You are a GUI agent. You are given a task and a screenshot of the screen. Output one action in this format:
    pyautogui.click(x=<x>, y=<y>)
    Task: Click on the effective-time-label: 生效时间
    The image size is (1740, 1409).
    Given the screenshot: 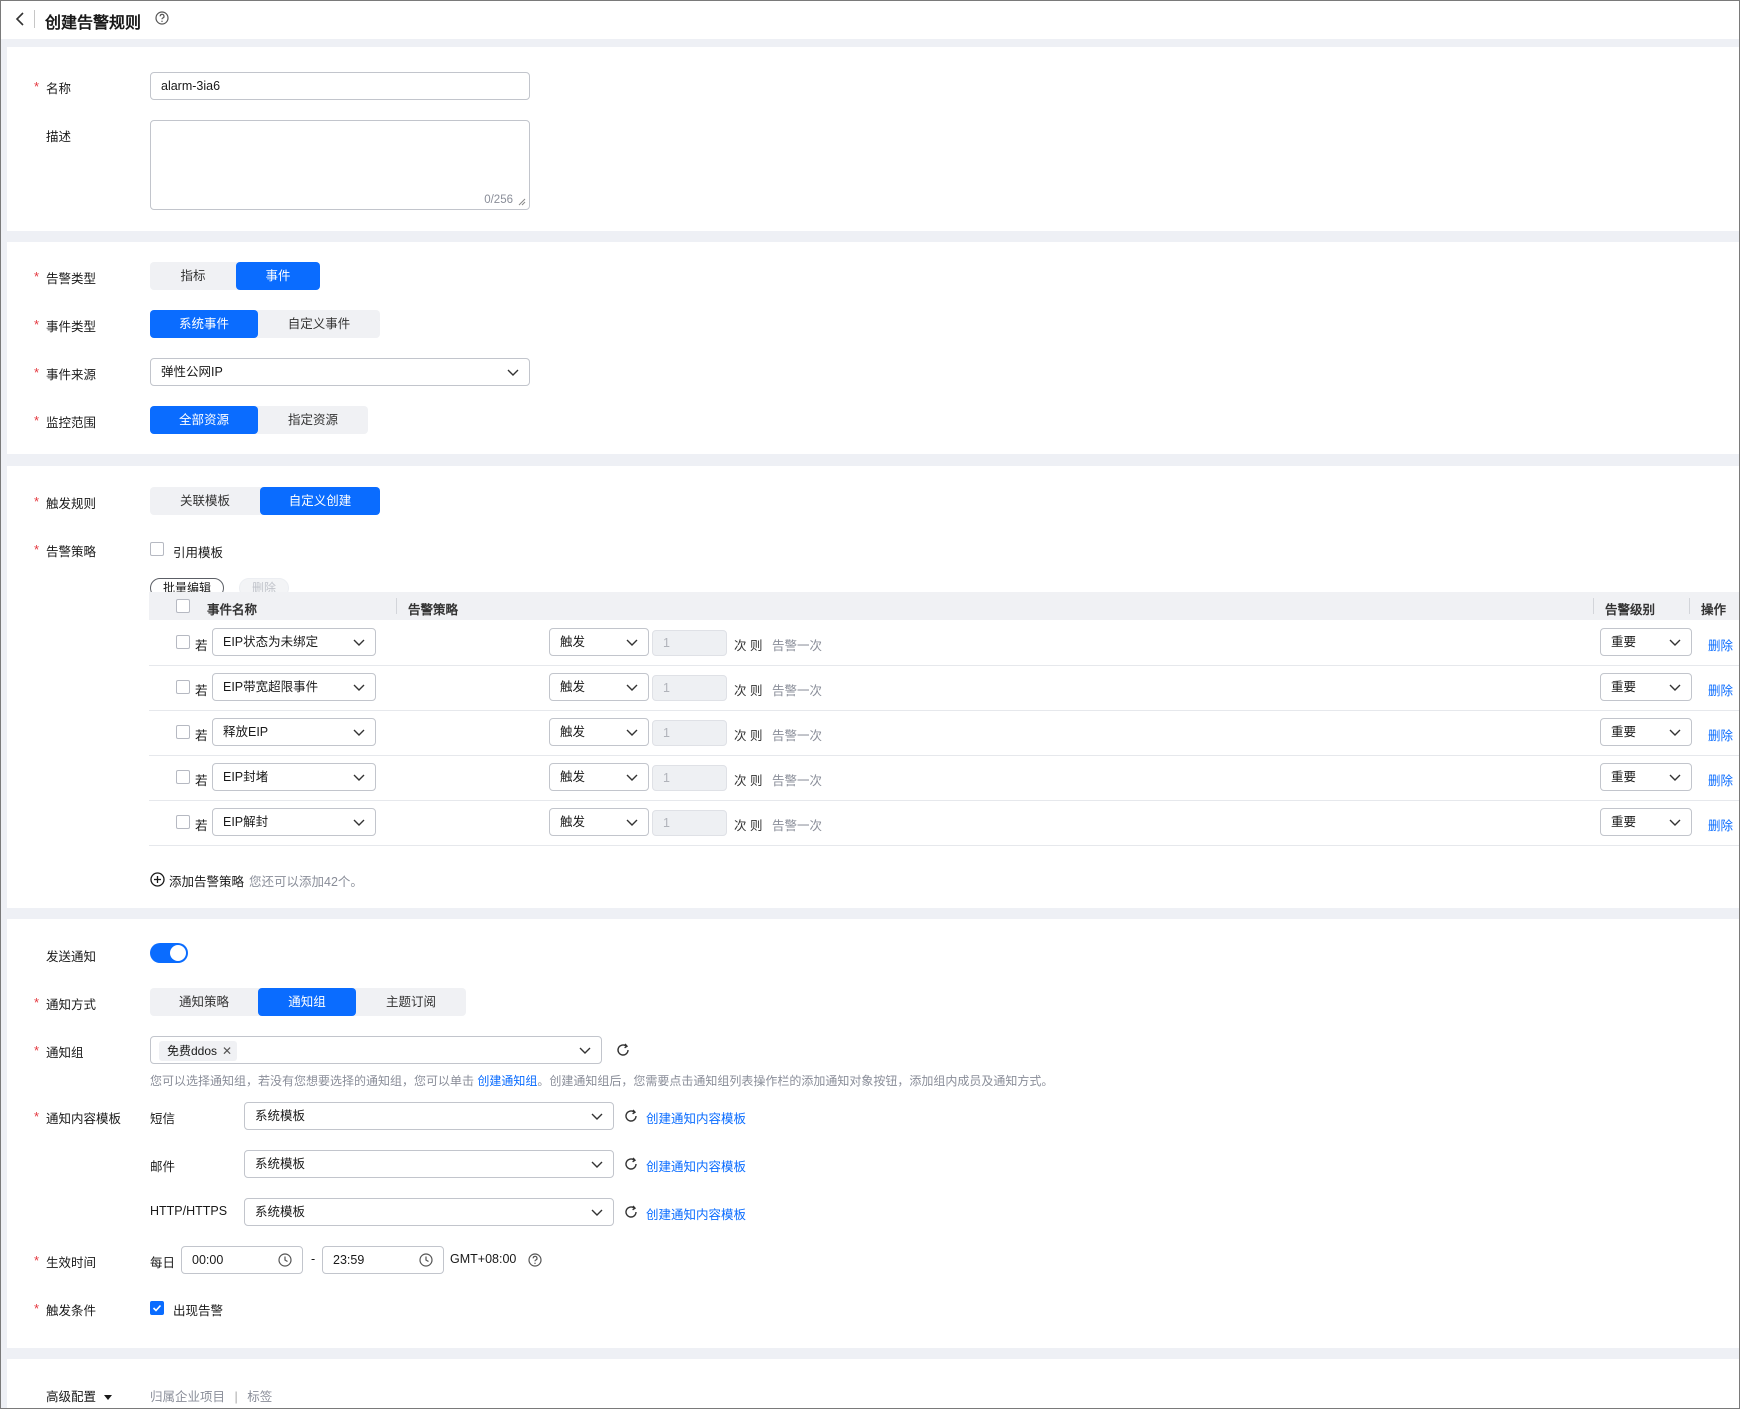 What is the action you would take?
    pyautogui.click(x=65, y=1261)
    